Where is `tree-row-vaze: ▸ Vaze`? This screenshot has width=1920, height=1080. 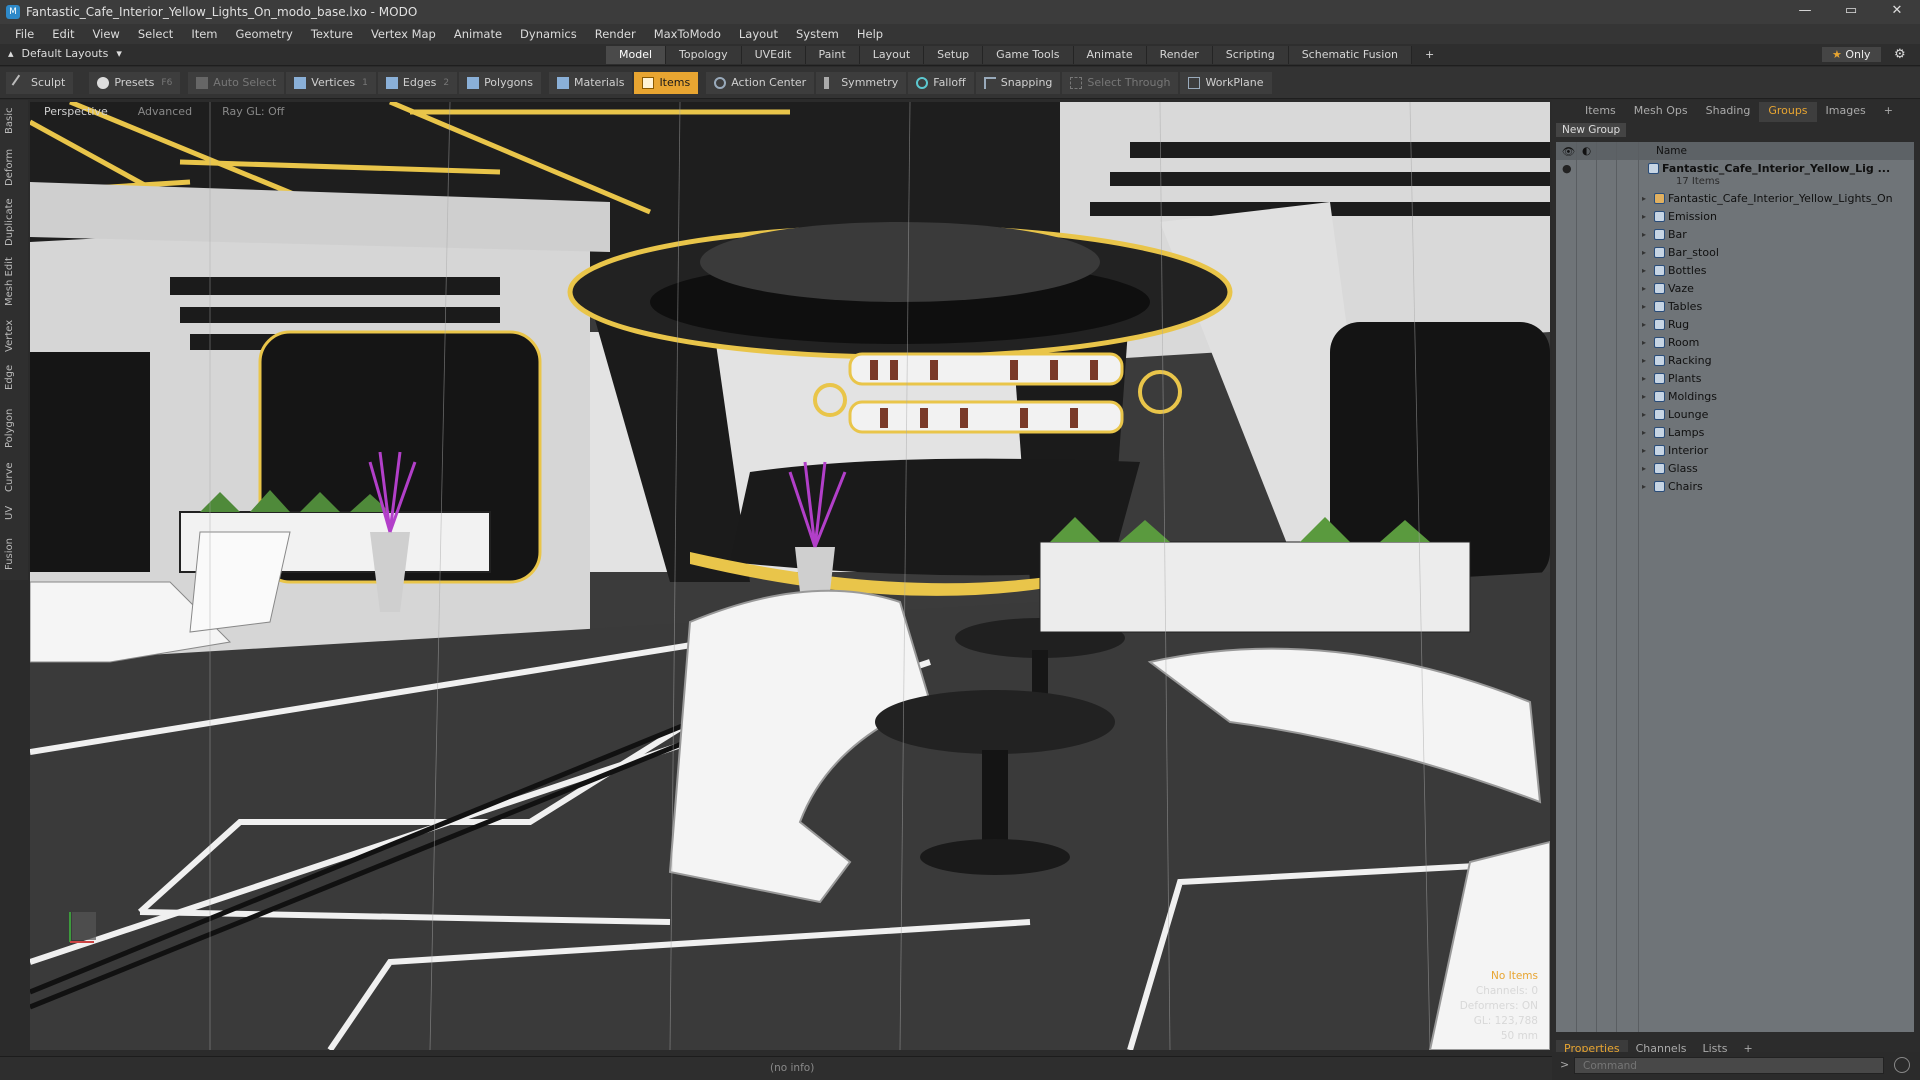
tree-row-vaze: ▸ Vaze is located at coordinates (1735, 289).